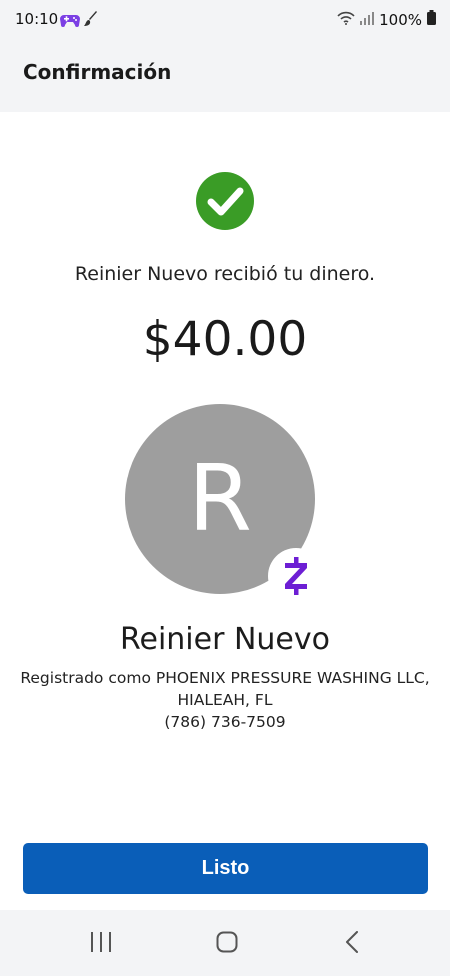  Describe the element at coordinates (225, 868) in the screenshot. I see `done-button: Listo` at that location.